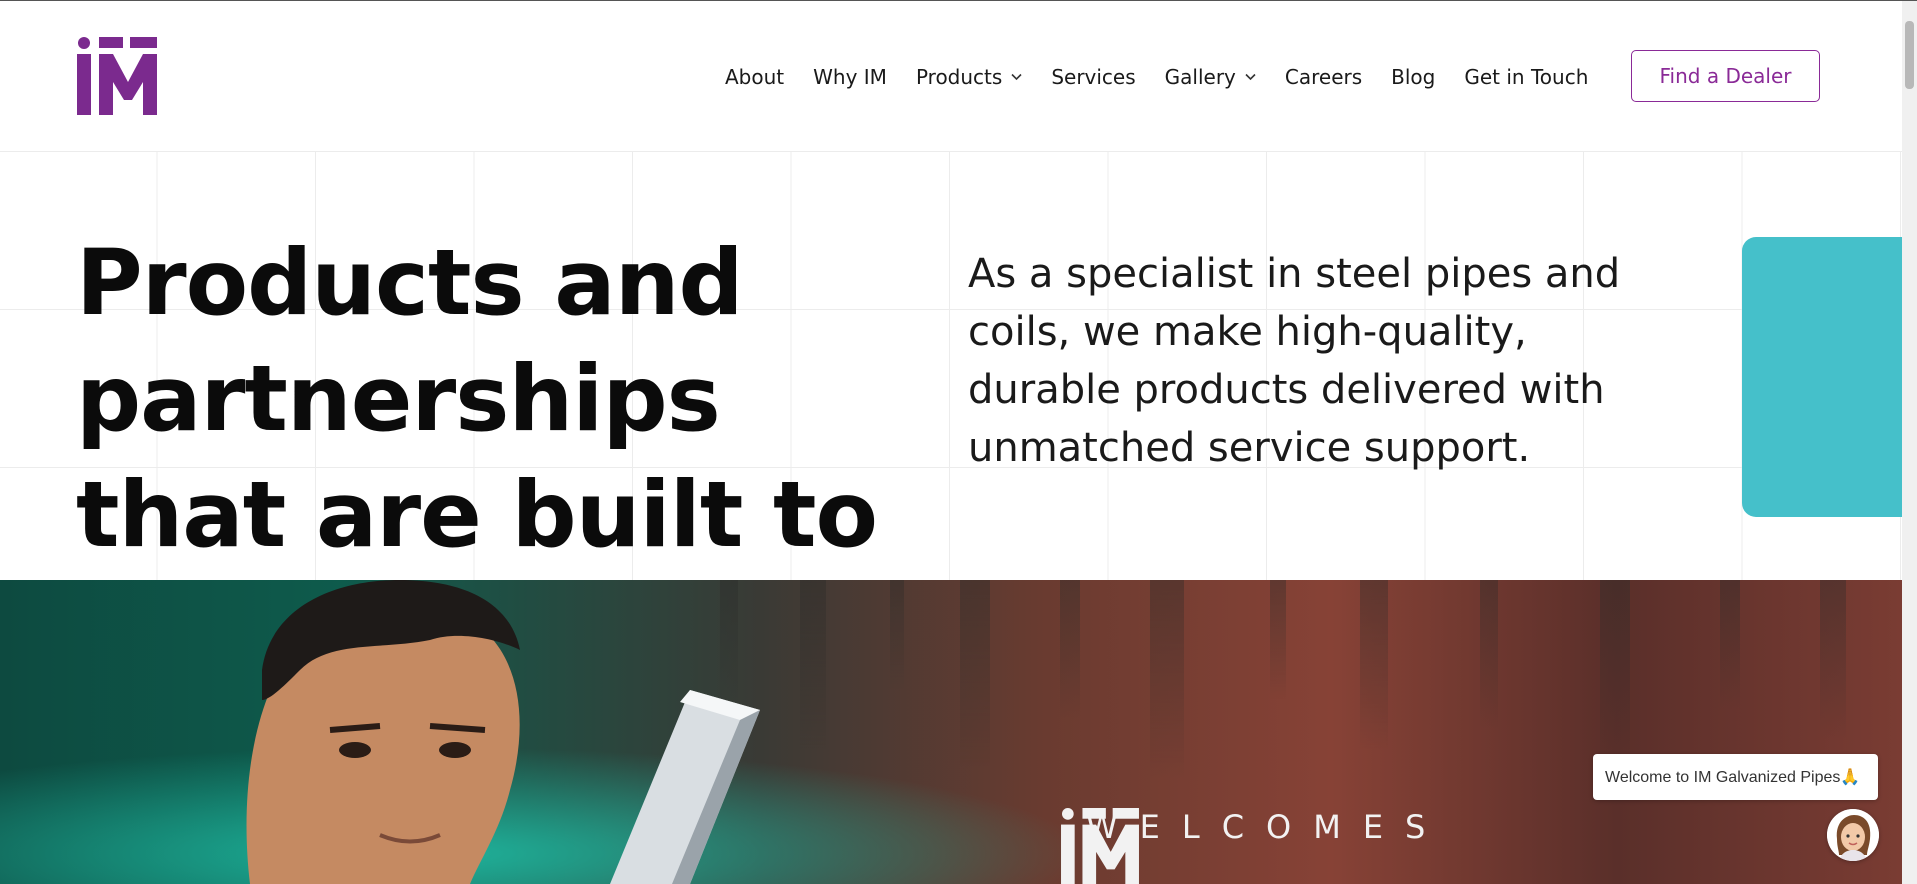  I want to click on banner-brand: WELCOMES, so click(1252, 846).